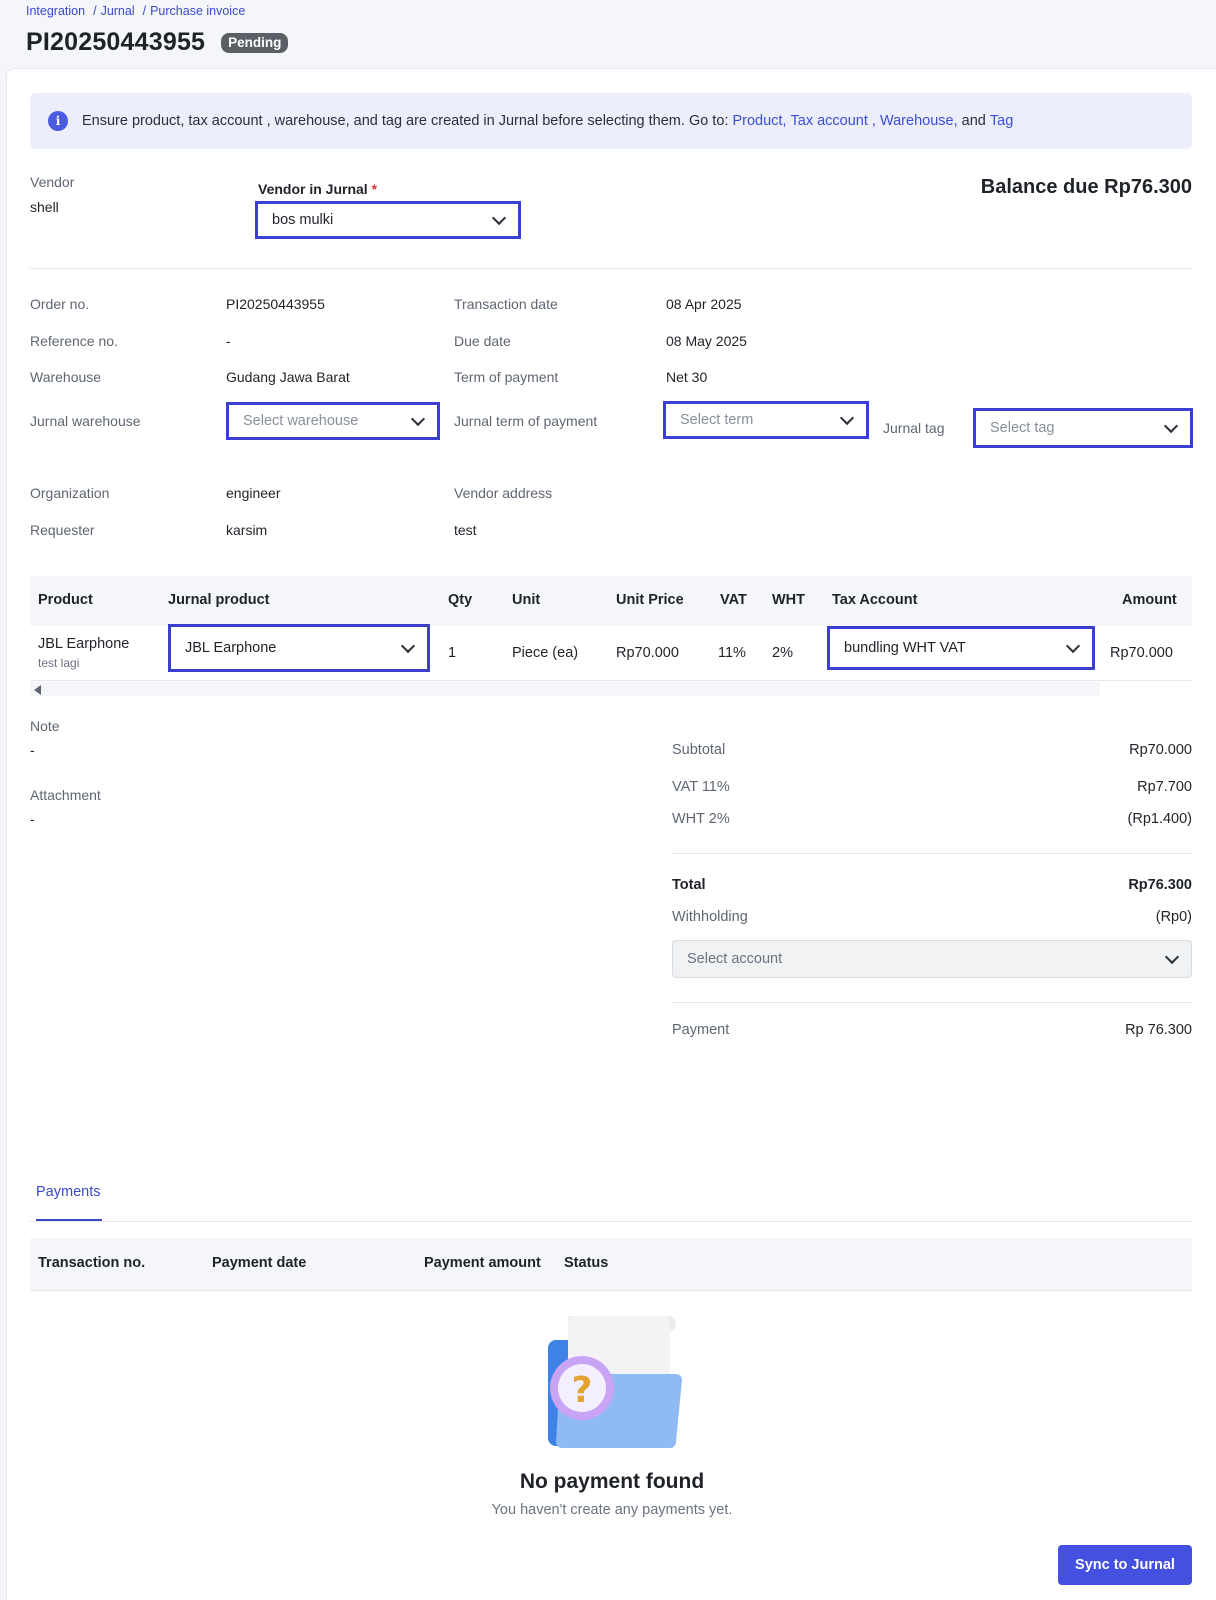 The image size is (1216, 1600). What do you see at coordinates (37, 690) in the screenshot?
I see `scroll-left-icon` at bounding box center [37, 690].